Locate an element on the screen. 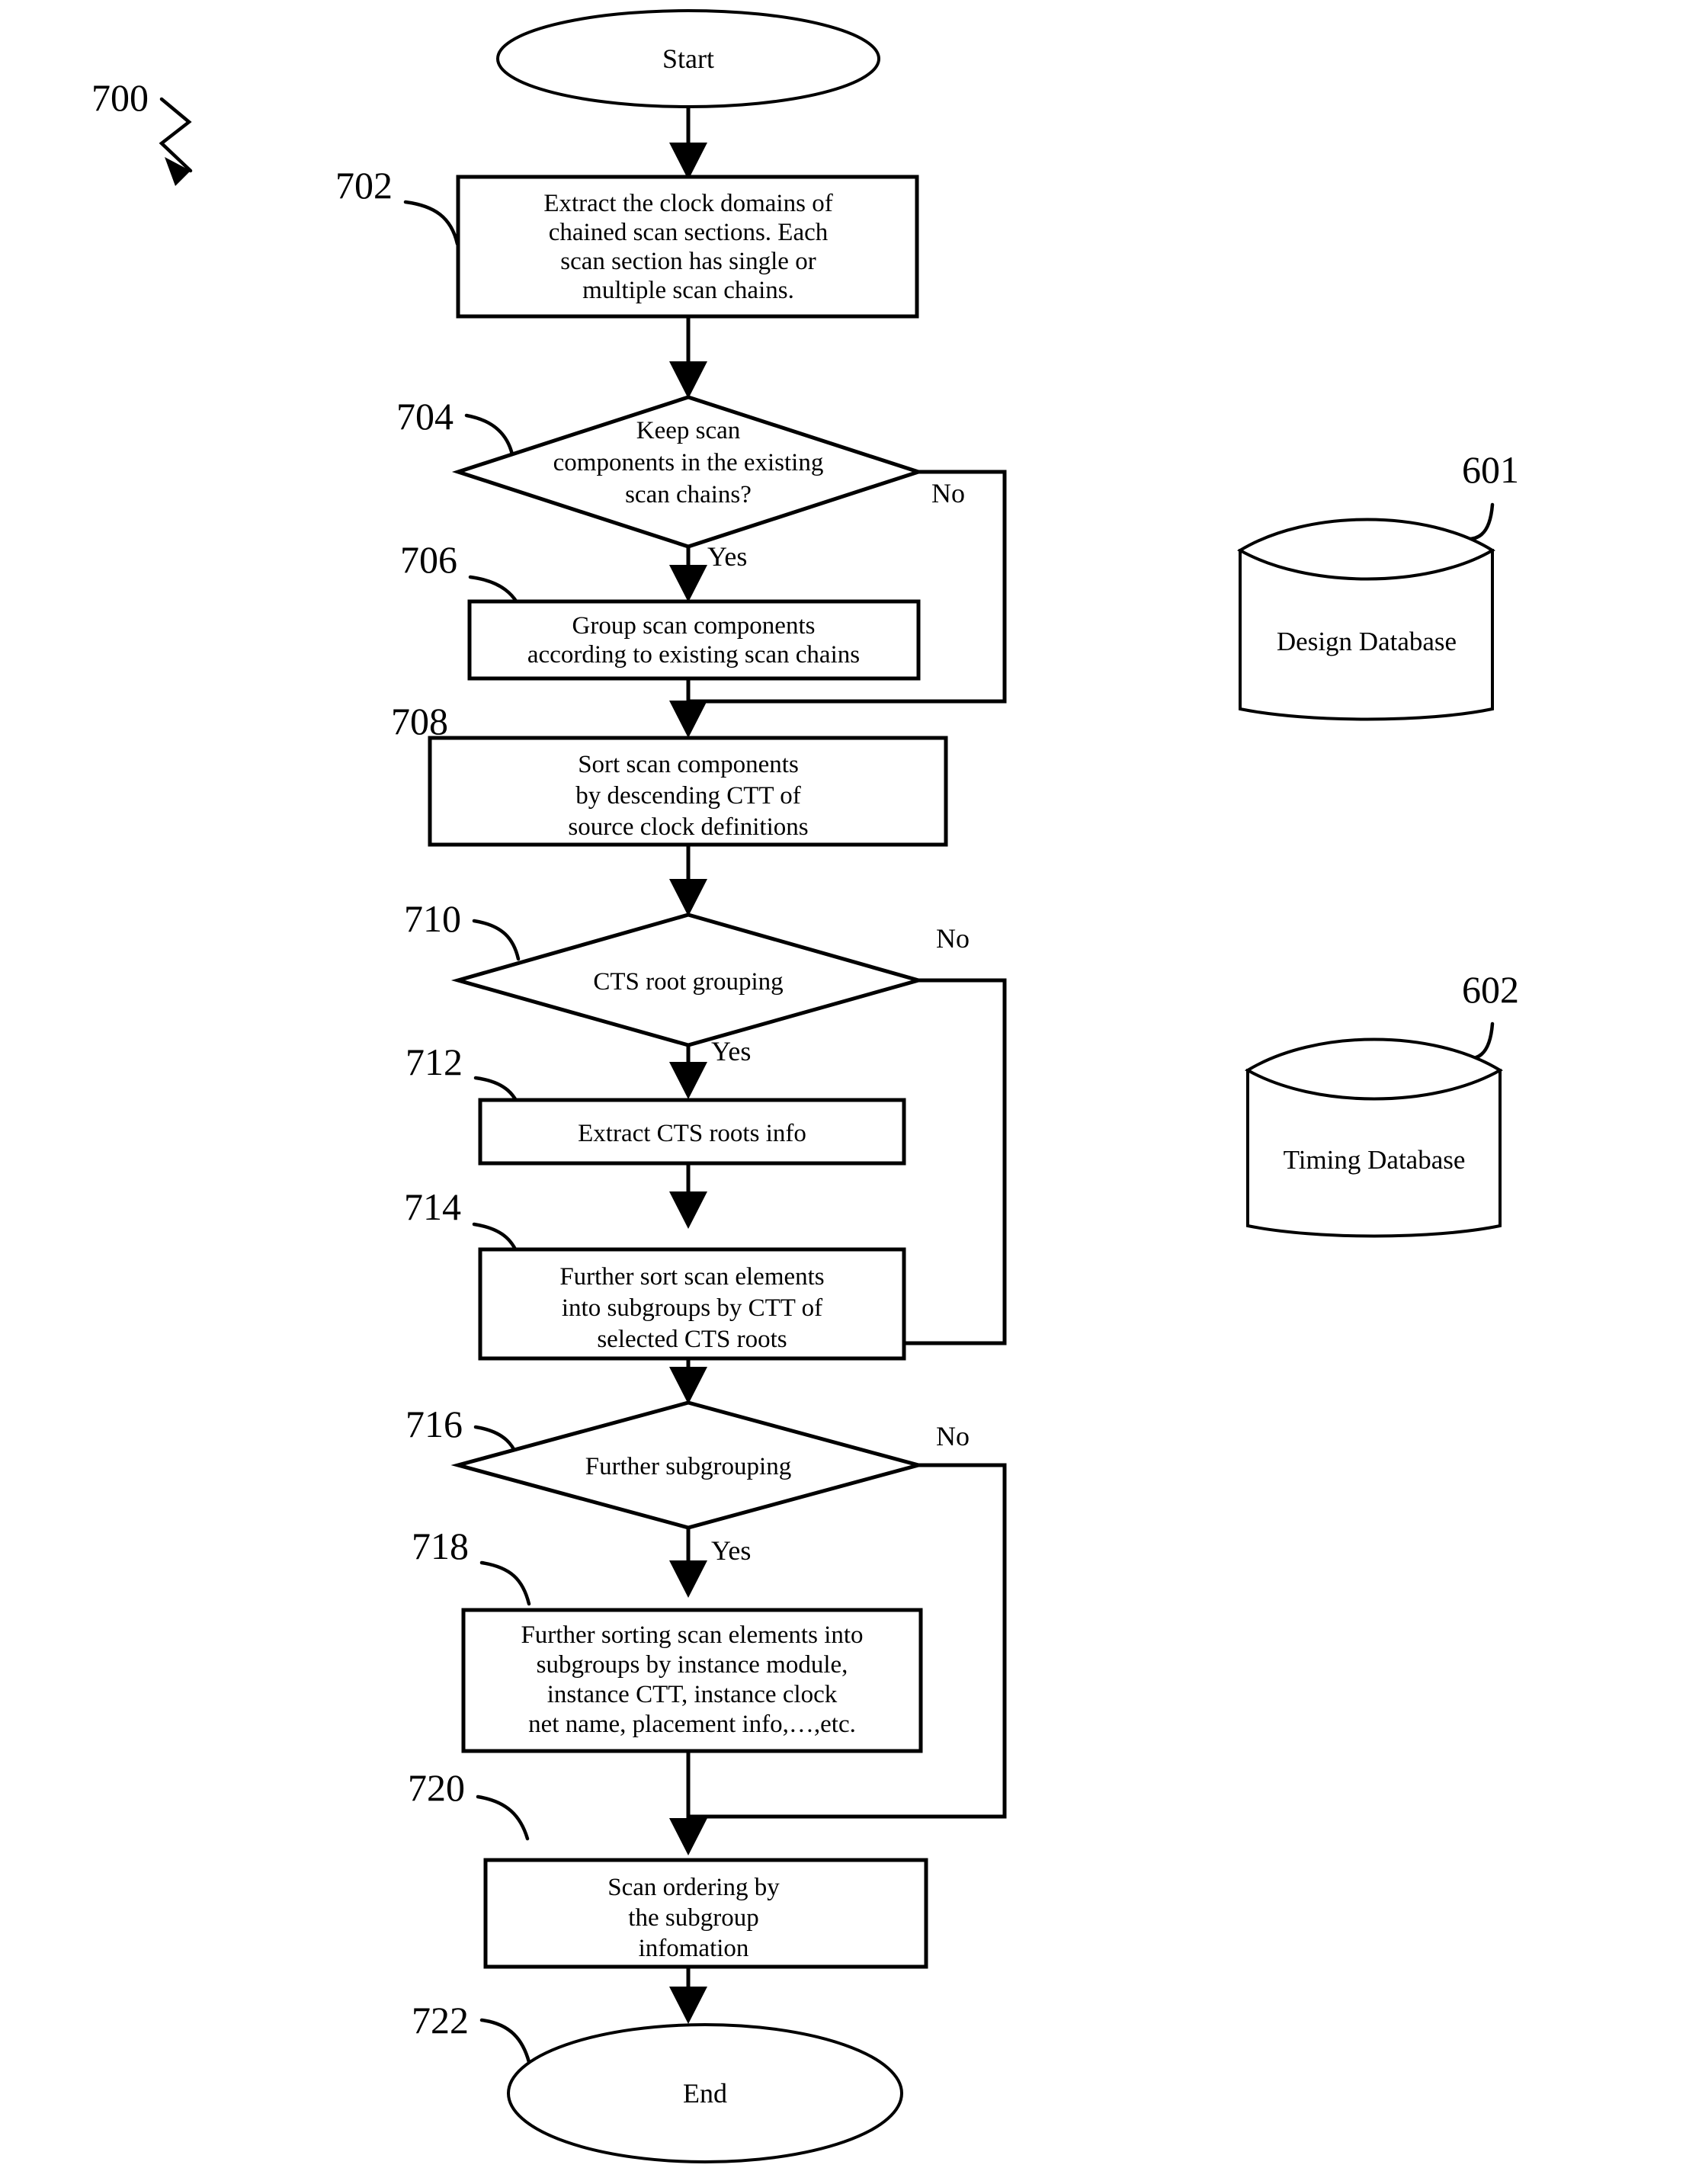 The image size is (1686, 2184). node-720-ref-label: 720 is located at coordinates (436, 1787).